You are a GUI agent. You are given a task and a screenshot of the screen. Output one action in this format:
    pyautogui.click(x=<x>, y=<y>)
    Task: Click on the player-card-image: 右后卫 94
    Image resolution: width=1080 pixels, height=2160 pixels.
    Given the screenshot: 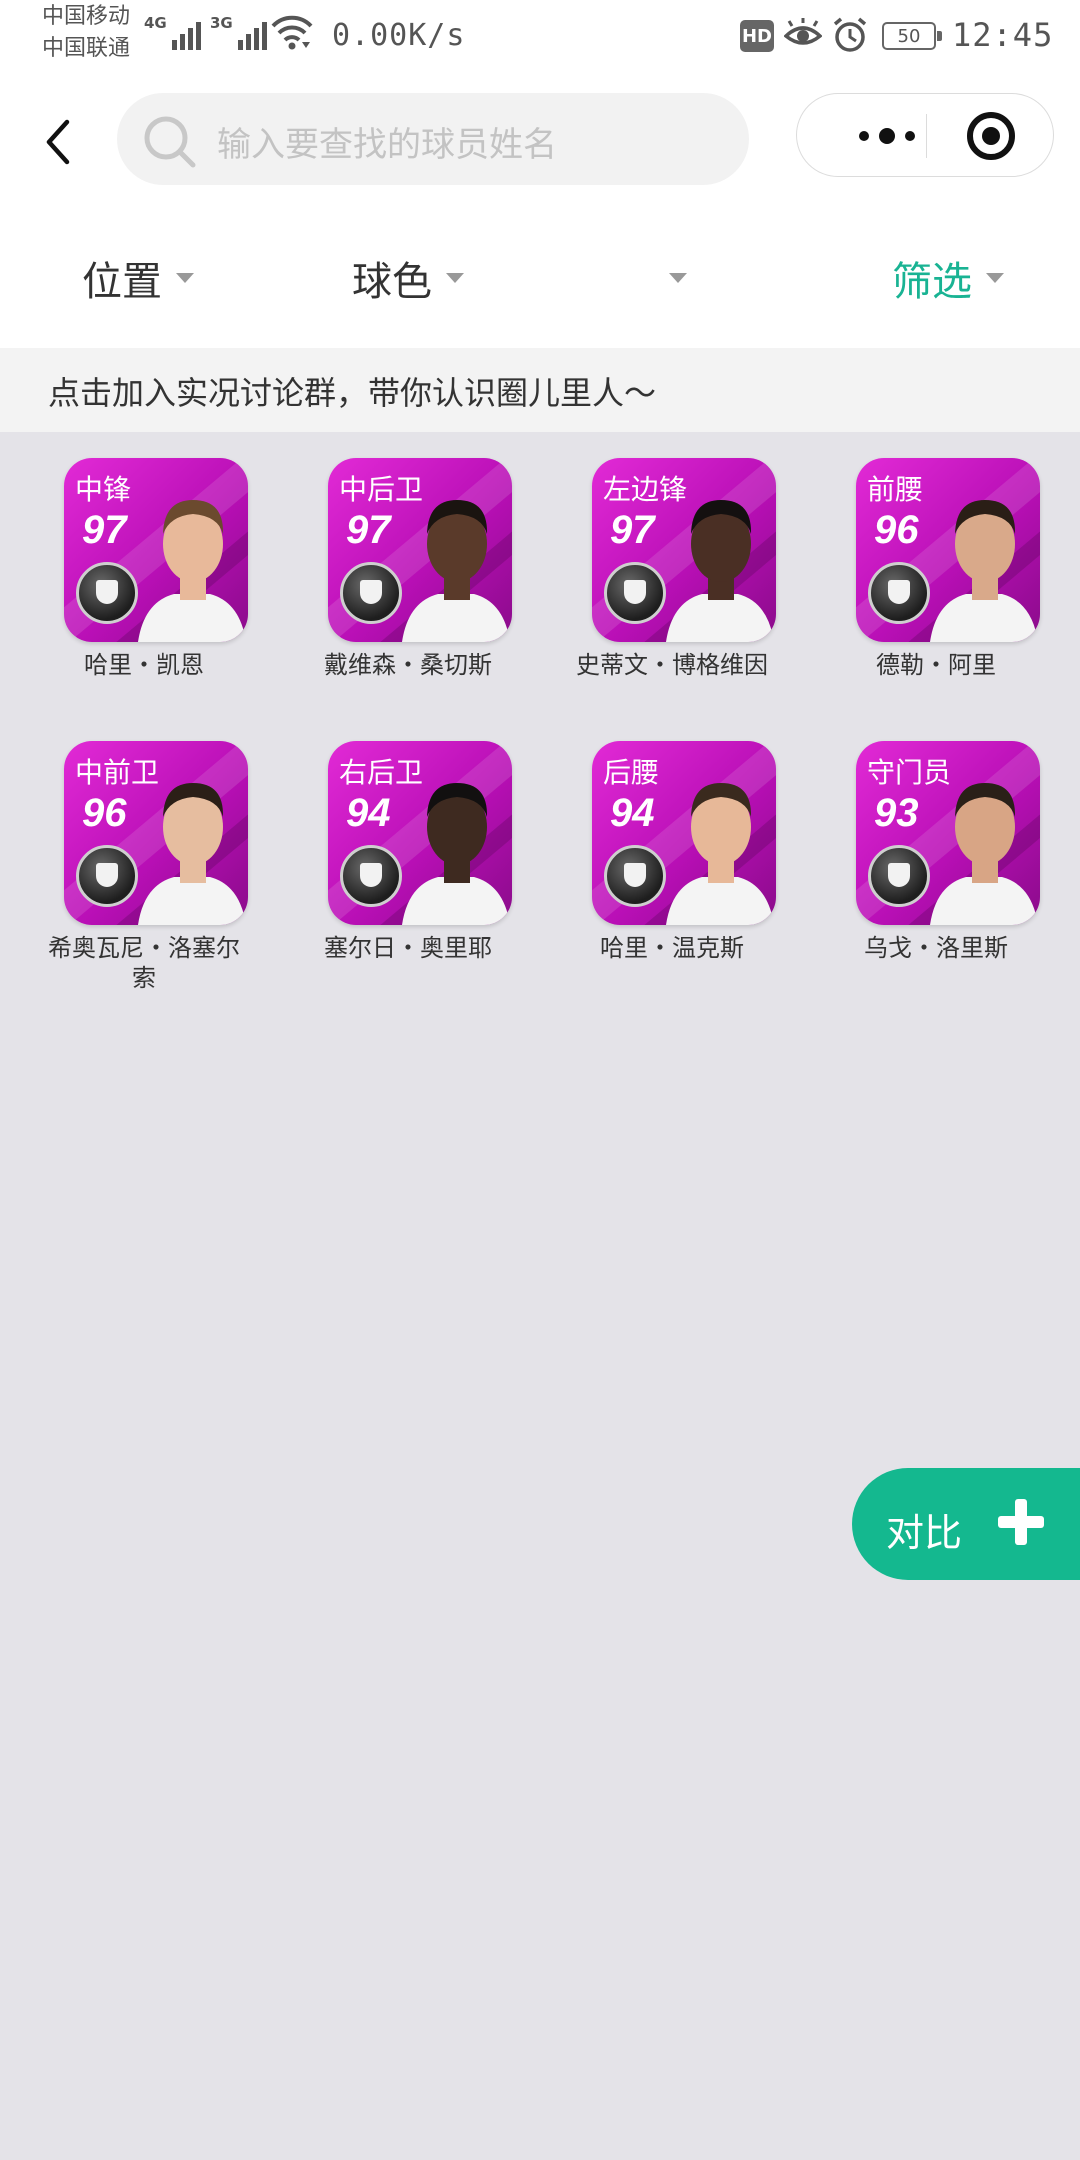 What is the action you would take?
    pyautogui.click(x=420, y=833)
    